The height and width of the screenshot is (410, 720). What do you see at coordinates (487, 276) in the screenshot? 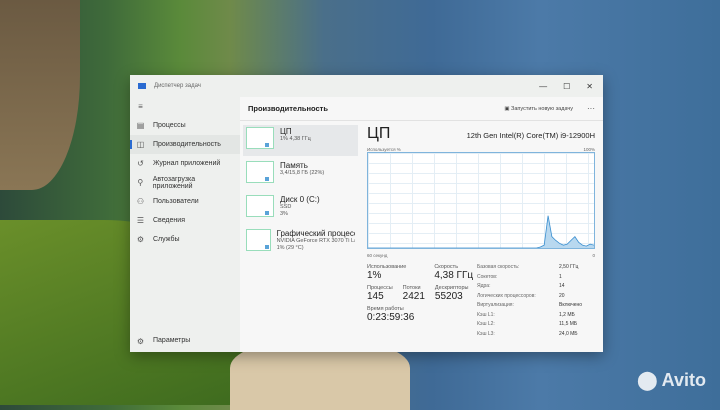
I see `spec-key: Сокетов:` at bounding box center [487, 276].